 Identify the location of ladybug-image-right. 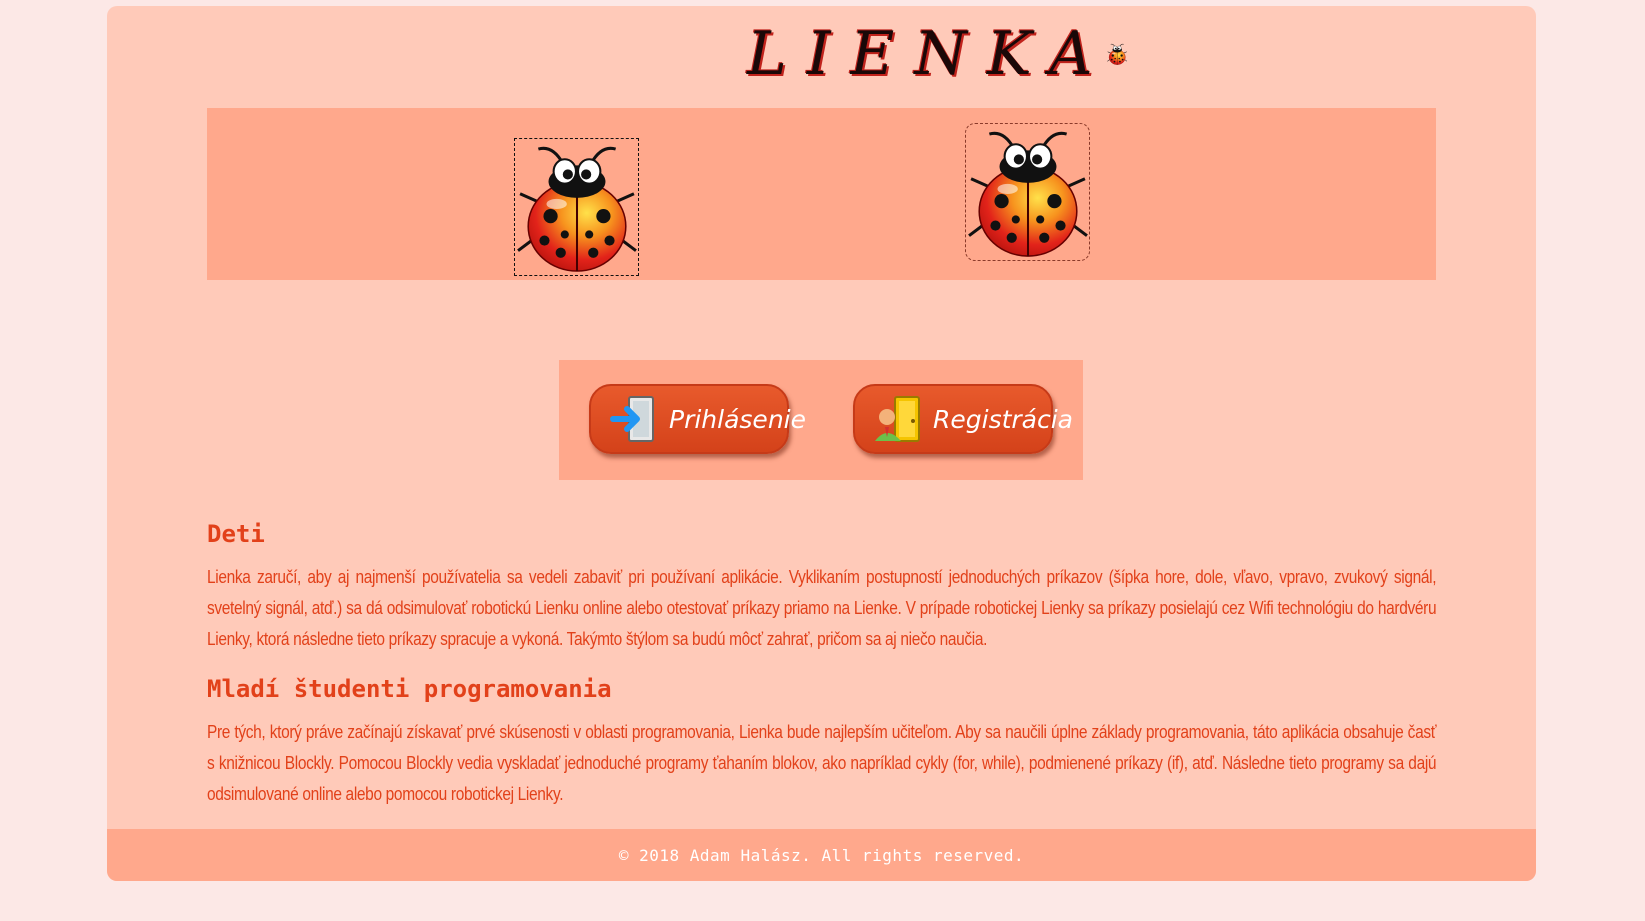
(1027, 192).